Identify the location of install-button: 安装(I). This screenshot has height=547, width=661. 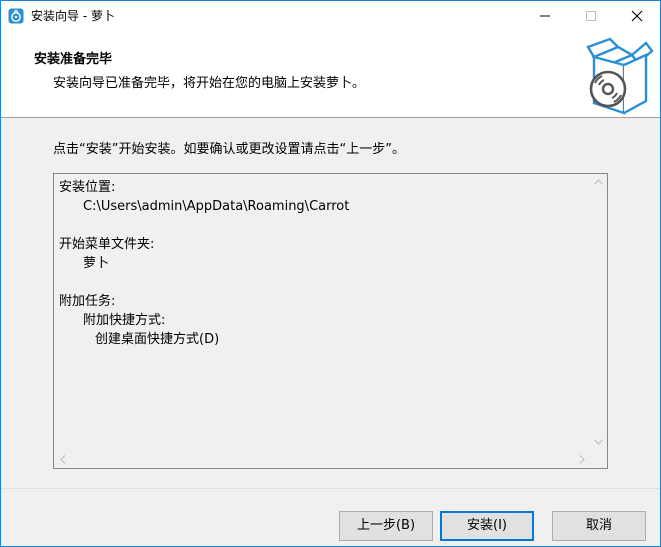
(487, 526).